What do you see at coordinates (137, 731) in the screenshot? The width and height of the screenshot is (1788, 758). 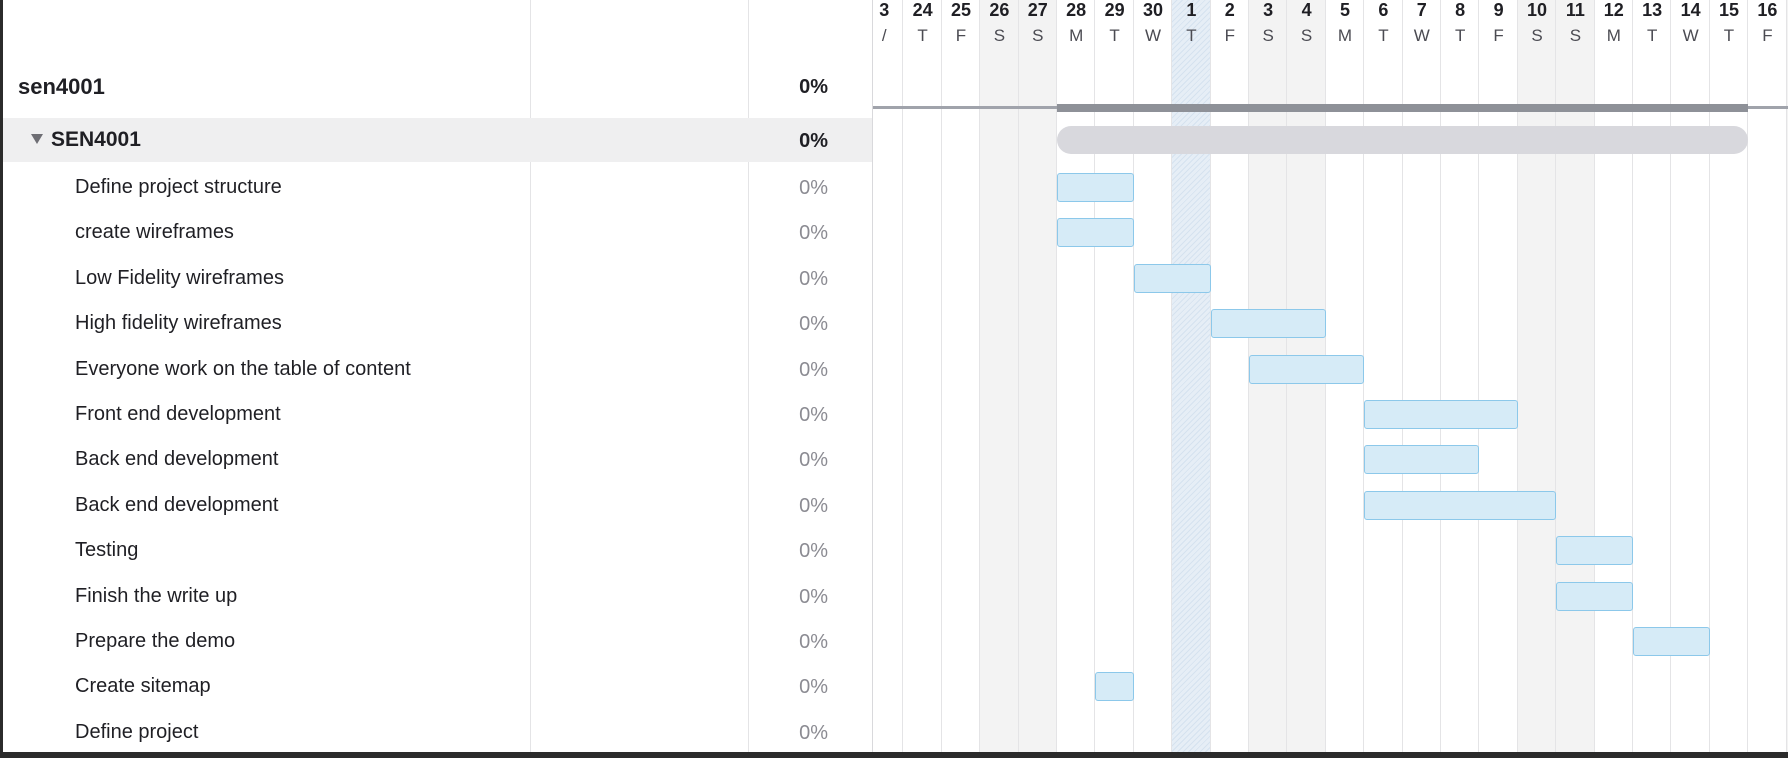 I see `task-name: Define project` at bounding box center [137, 731].